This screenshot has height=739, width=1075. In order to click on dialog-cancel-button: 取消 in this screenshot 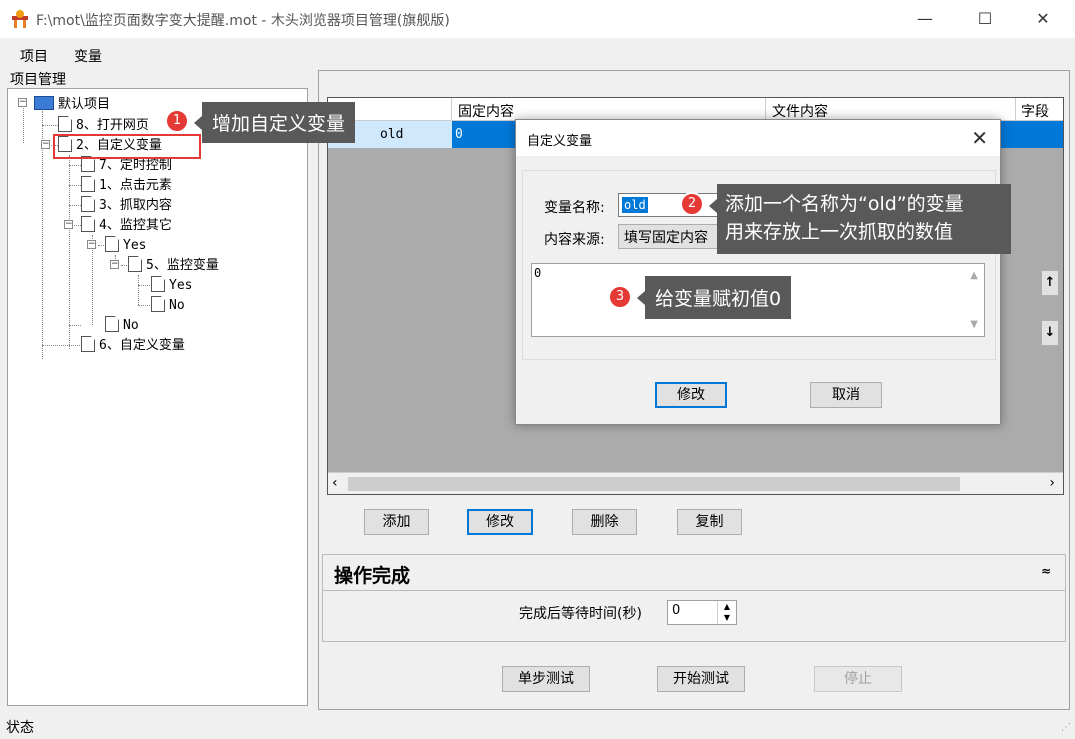, I will do `click(846, 395)`.